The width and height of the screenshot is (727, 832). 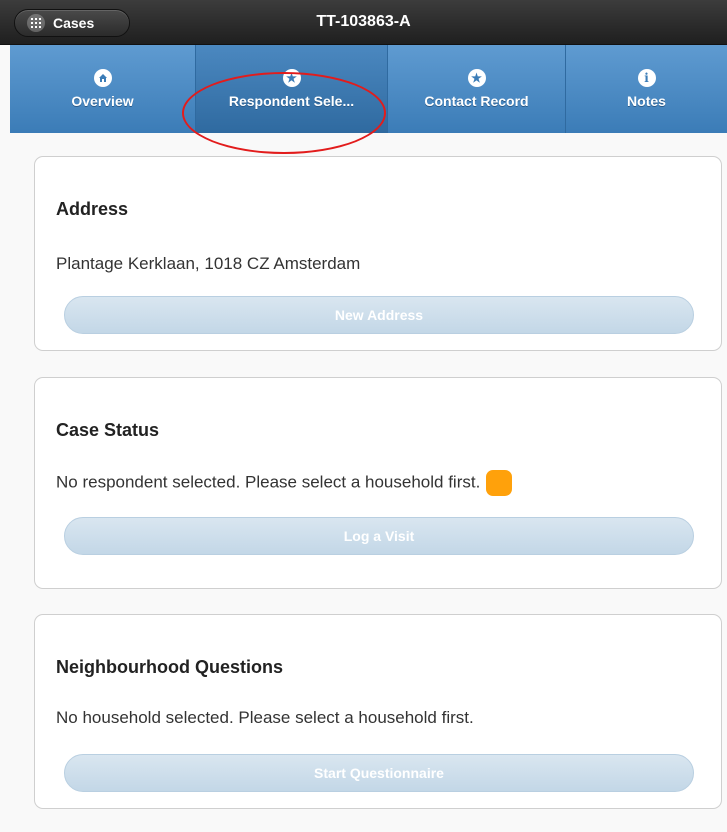 What do you see at coordinates (36, 23) in the screenshot?
I see `grid-icon` at bounding box center [36, 23].